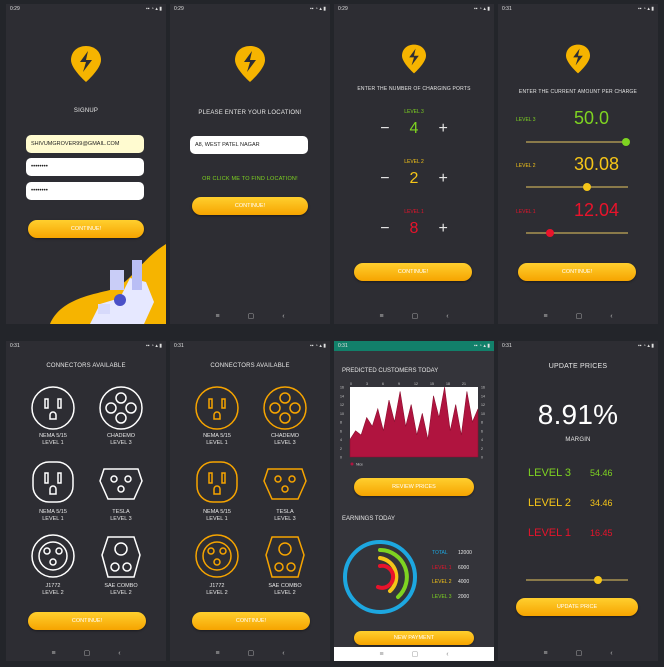 This screenshot has height=667, width=664. I want to click on legend-marker, so click(352, 464).